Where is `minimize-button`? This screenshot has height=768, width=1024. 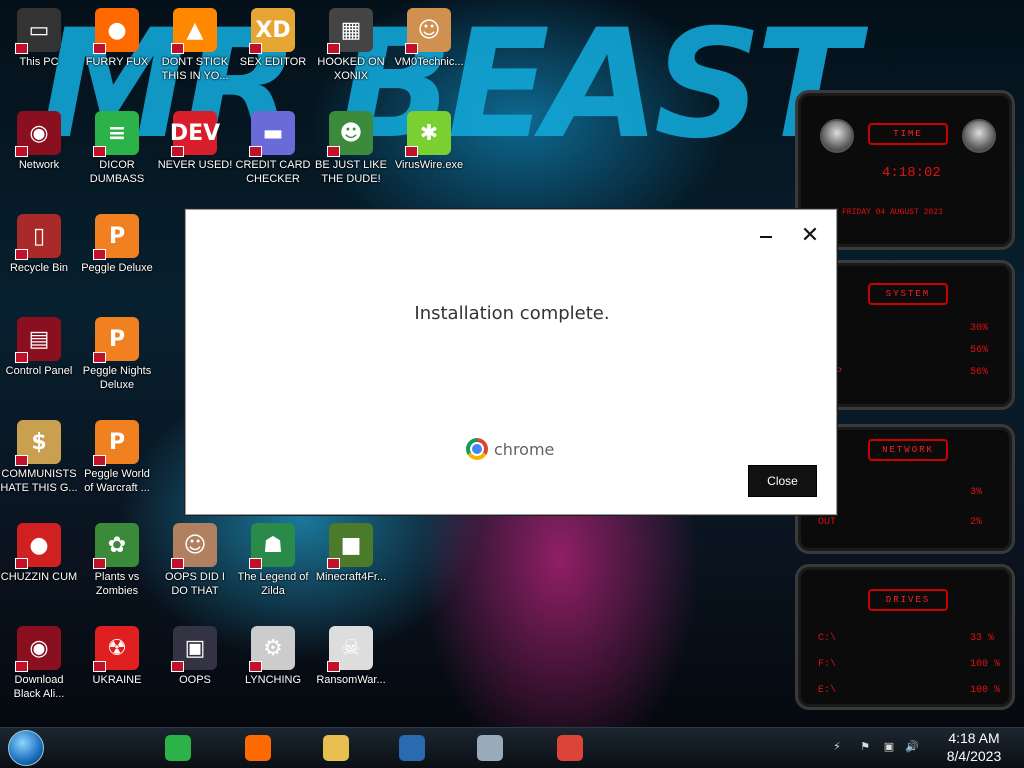
minimize-button is located at coordinates (766, 237).